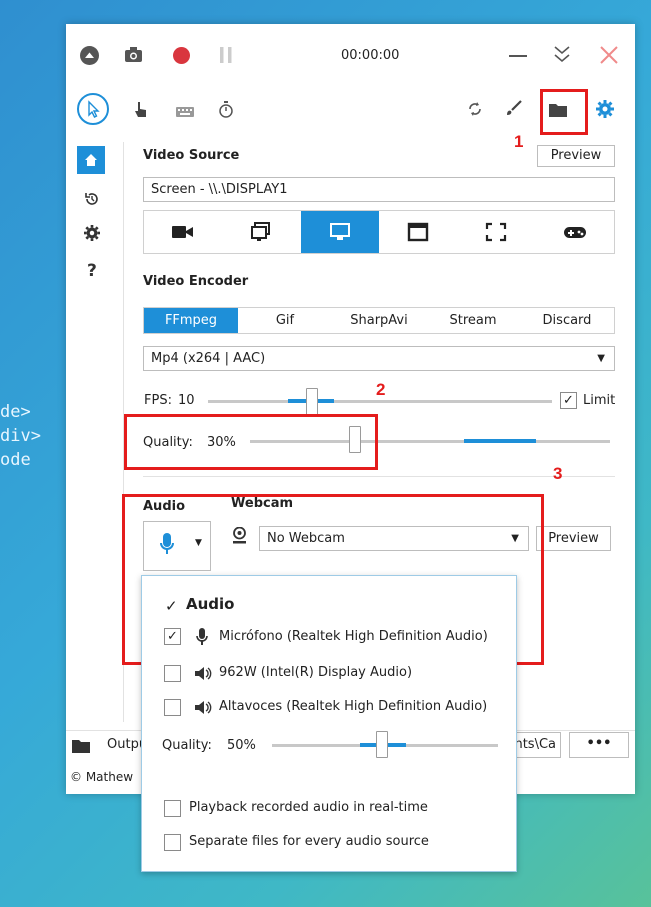  I want to click on encoder-tab-stream: Stream, so click(473, 320).